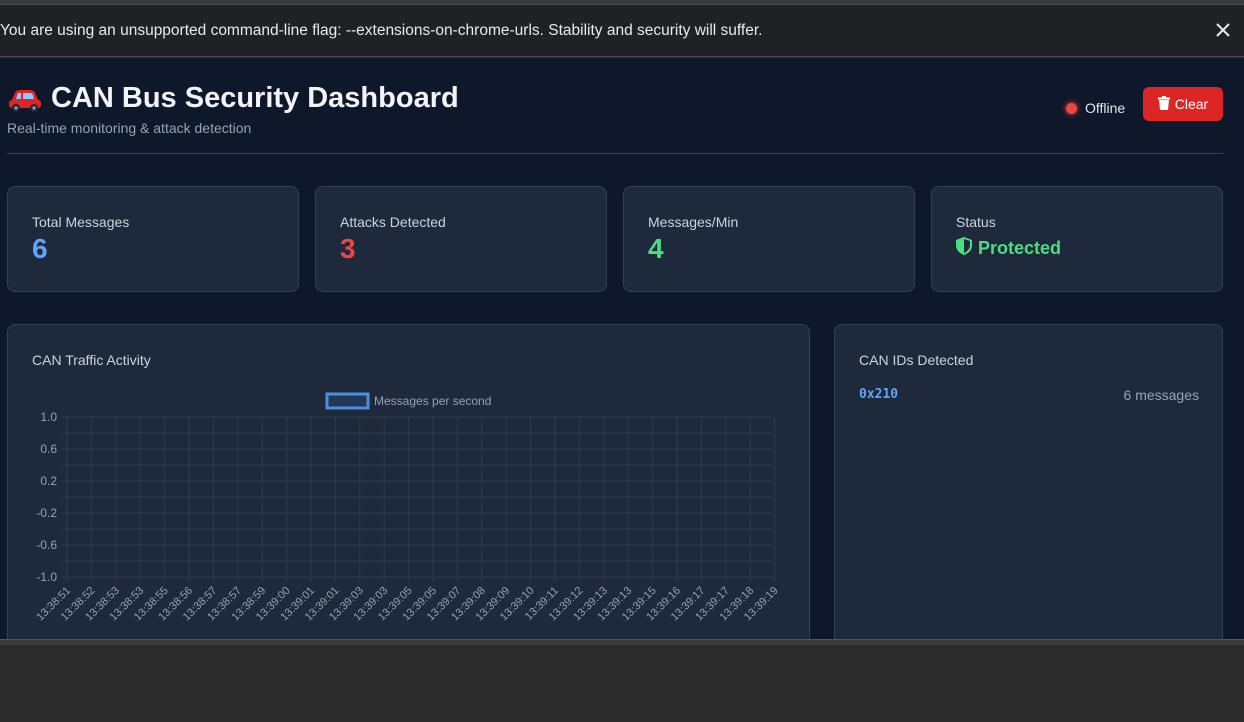  I want to click on clear-button-label: Clear, so click(1191, 104).